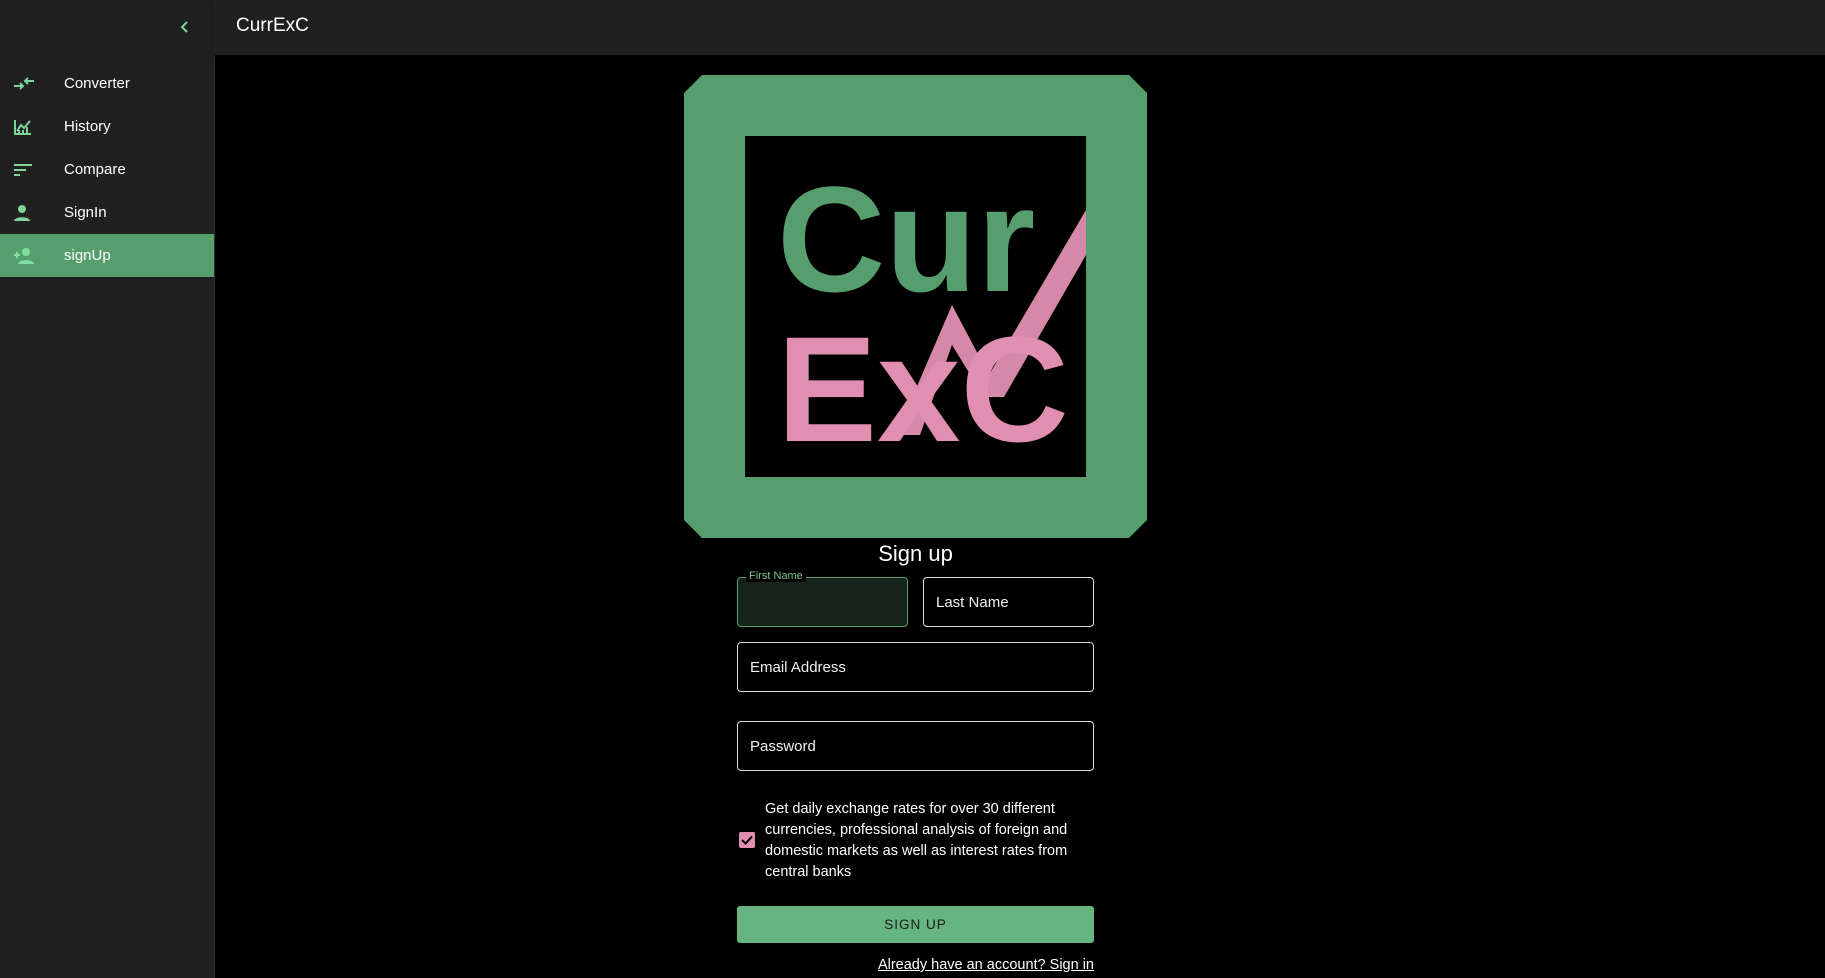 Image resolution: width=1825 pixels, height=978 pixels. Describe the element at coordinates (915, 924) in the screenshot. I see `sign-up-button: SIGN UP` at that location.